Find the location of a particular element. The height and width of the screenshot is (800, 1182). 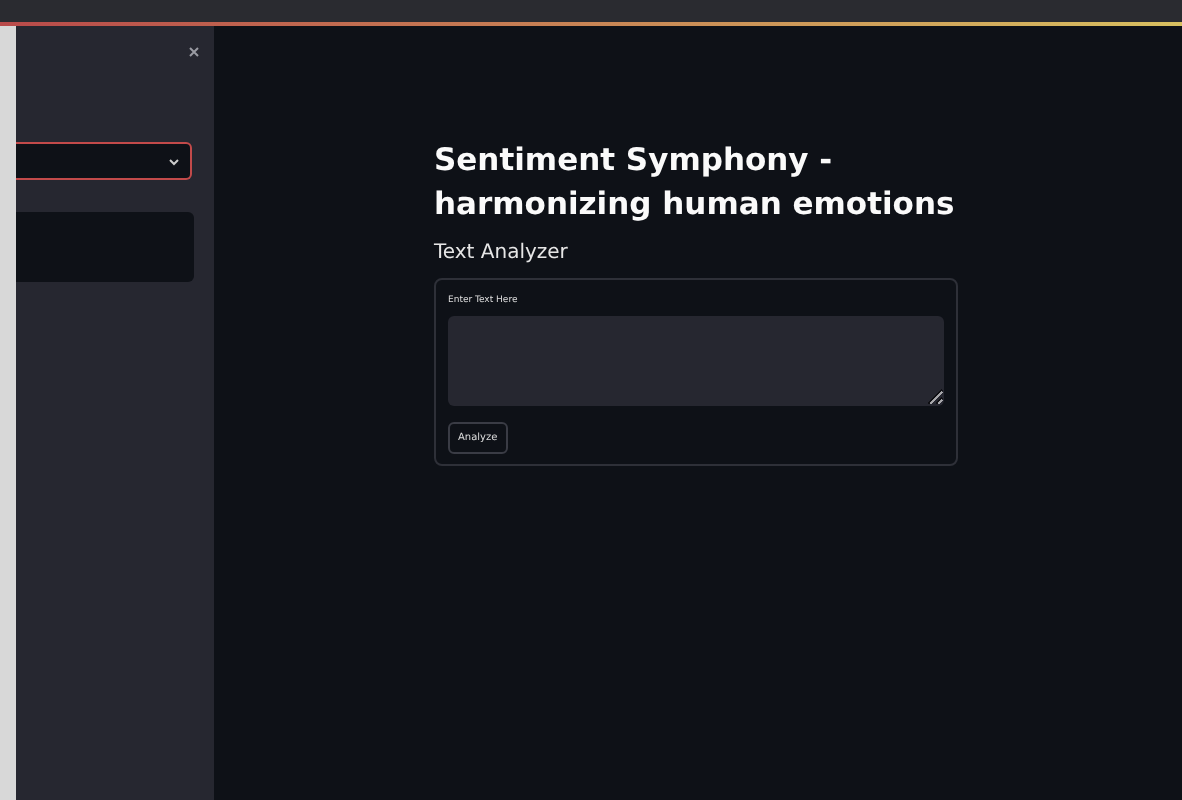

close-icon is located at coordinates (194, 52).